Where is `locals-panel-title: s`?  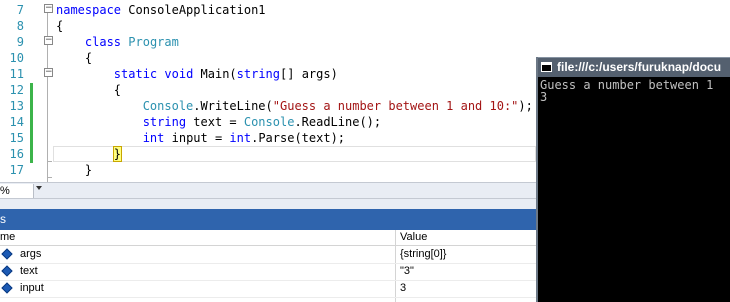
locals-panel-title: s is located at coordinates (3, 219).